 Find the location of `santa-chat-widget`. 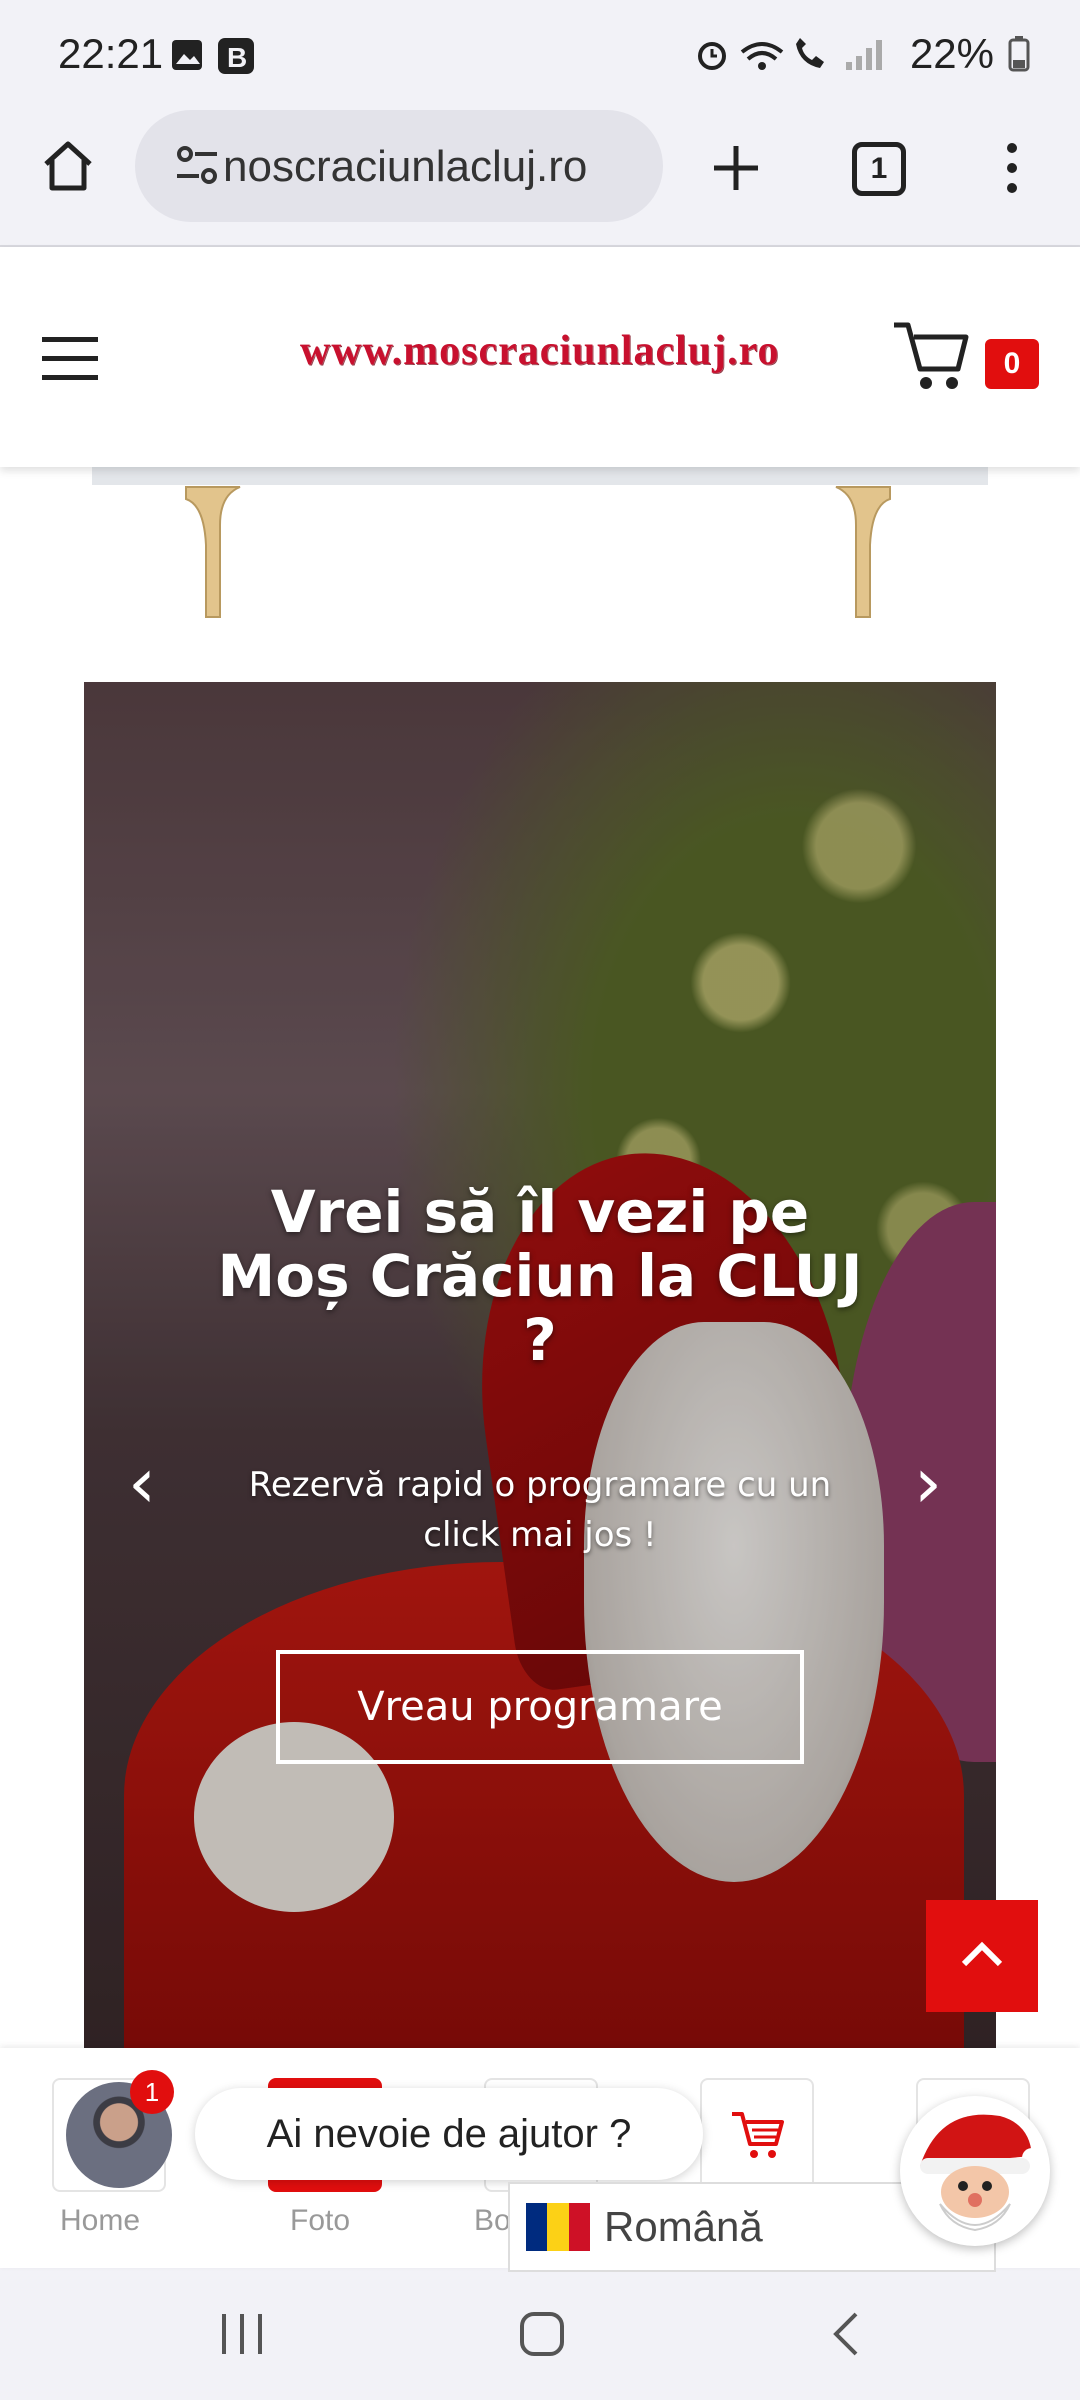

santa-chat-widget is located at coordinates (975, 2171).